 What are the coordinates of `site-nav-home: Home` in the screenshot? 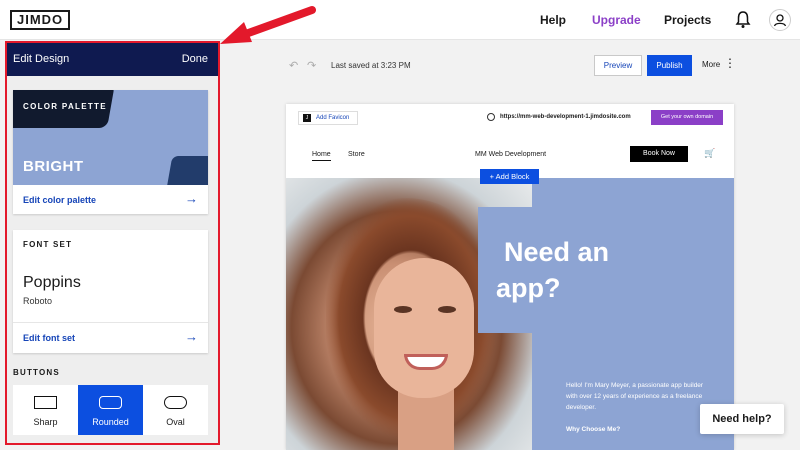 It's located at (321, 156).